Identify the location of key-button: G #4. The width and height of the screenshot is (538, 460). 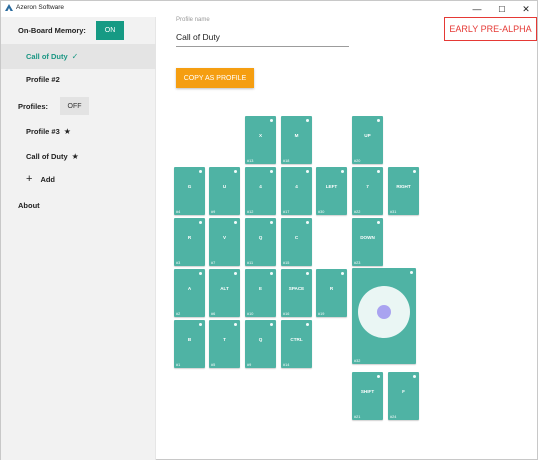
(189, 191).